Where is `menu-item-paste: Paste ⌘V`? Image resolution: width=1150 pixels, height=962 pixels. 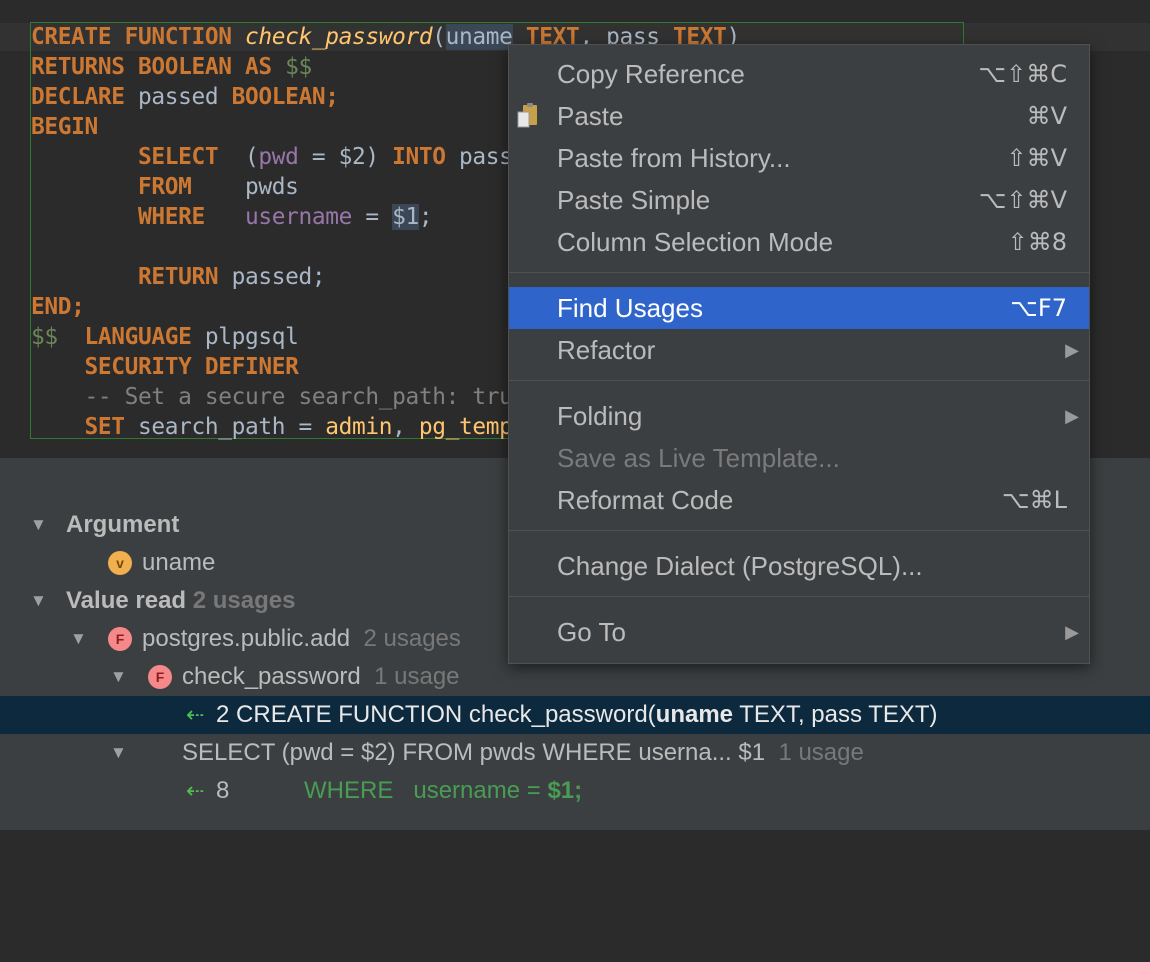 menu-item-paste: Paste ⌘V is located at coordinates (799, 116).